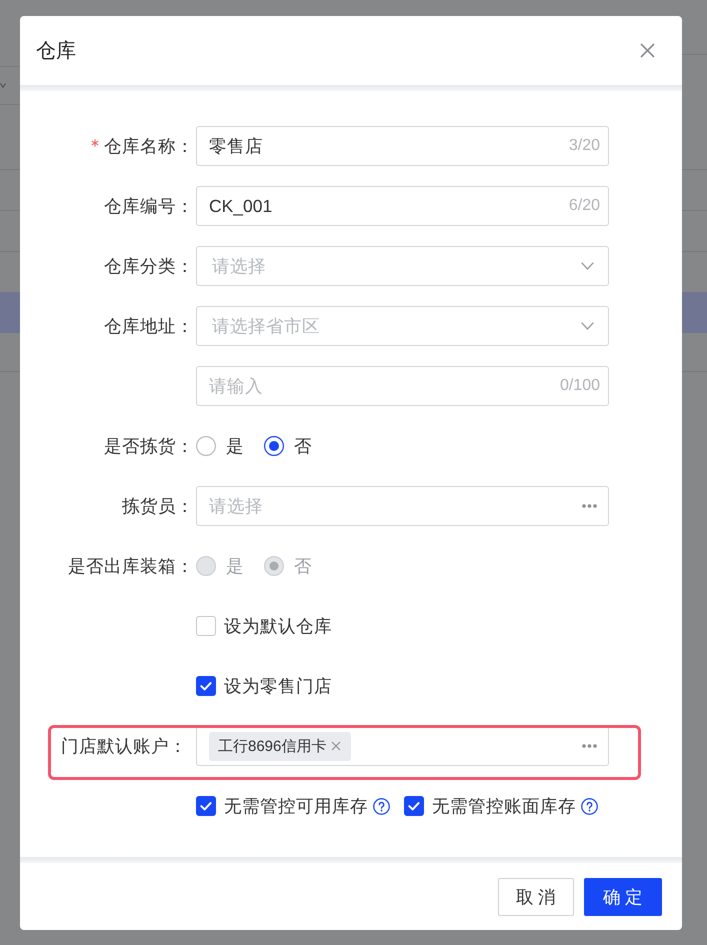  Describe the element at coordinates (402, 266) in the screenshot. I see `select-field: 请选择` at that location.